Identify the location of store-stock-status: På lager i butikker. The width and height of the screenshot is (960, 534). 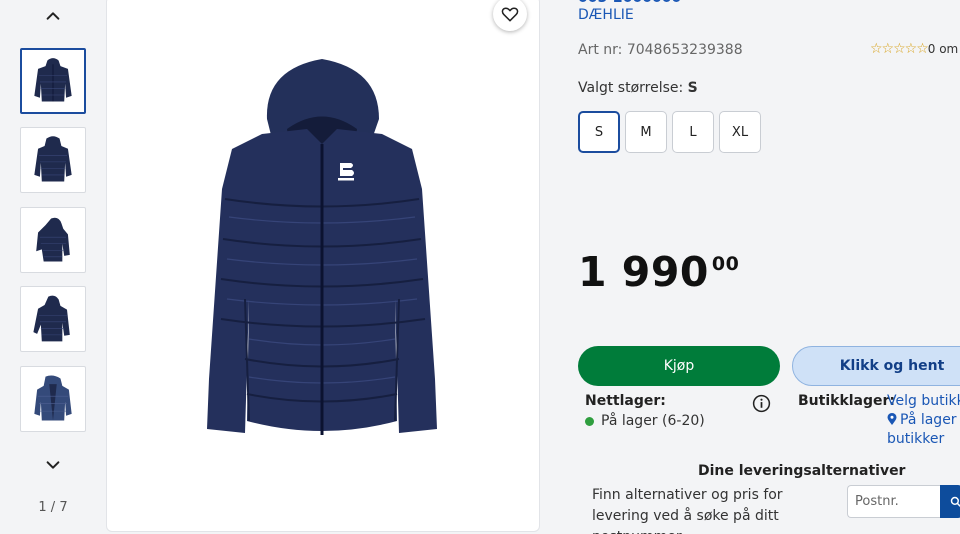
(923, 430).